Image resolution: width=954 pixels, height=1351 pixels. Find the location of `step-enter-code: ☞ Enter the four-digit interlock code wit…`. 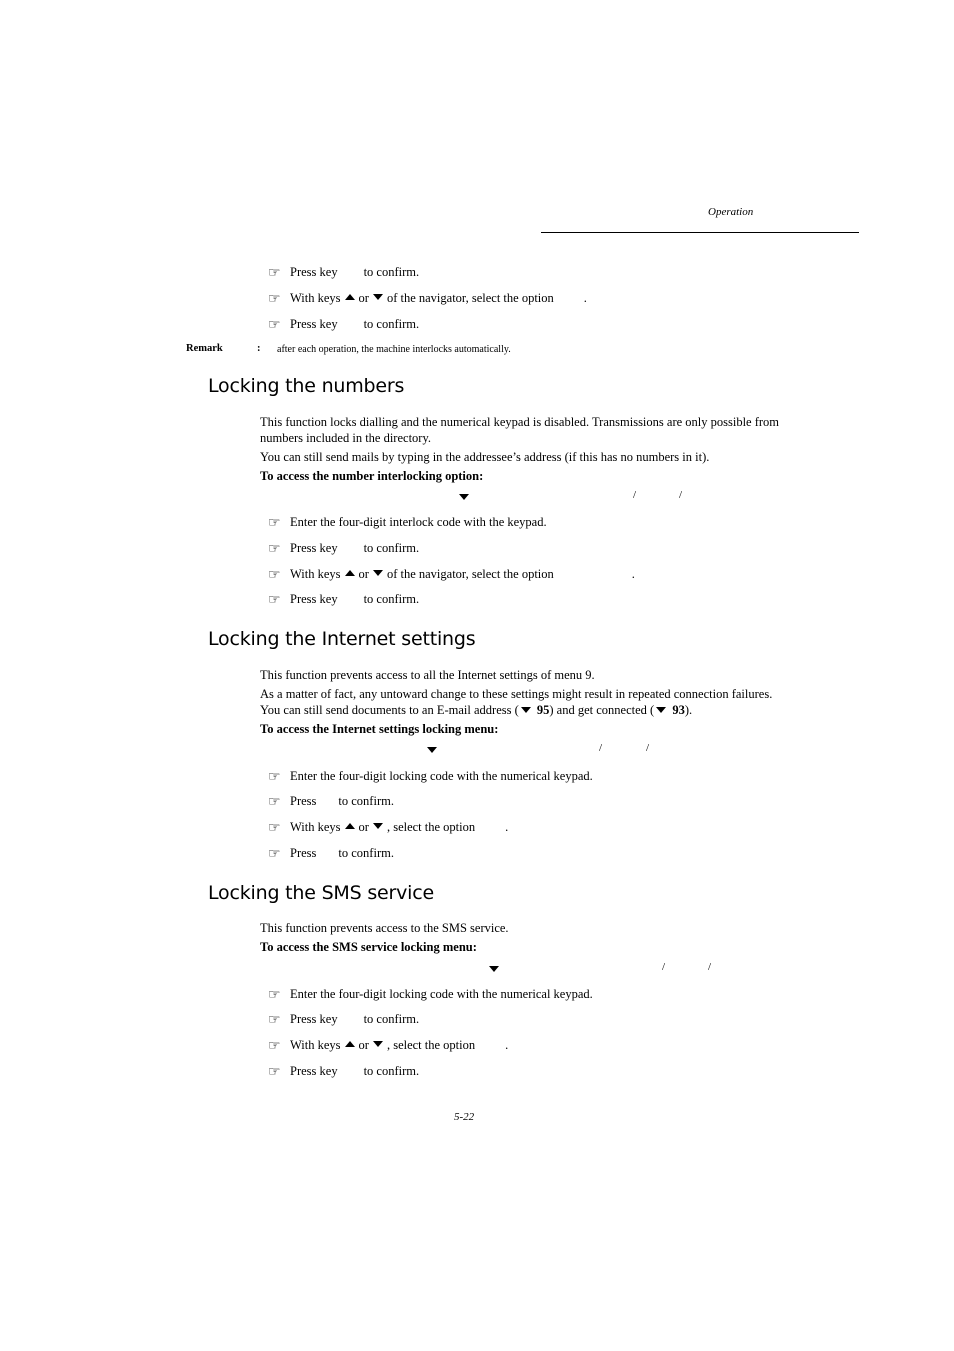

step-enter-code: ☞ Enter the four-digit interlock code wit… is located at coordinates (407, 523).